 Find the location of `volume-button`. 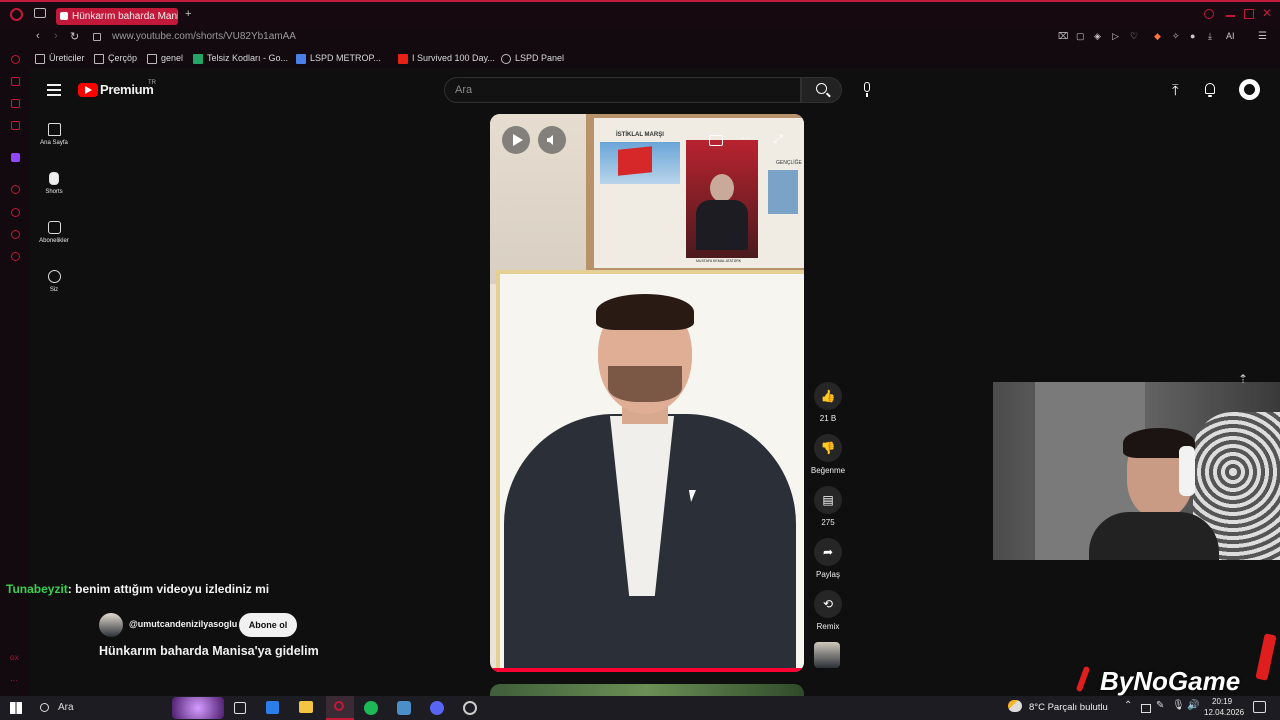

volume-button is located at coordinates (552, 140).